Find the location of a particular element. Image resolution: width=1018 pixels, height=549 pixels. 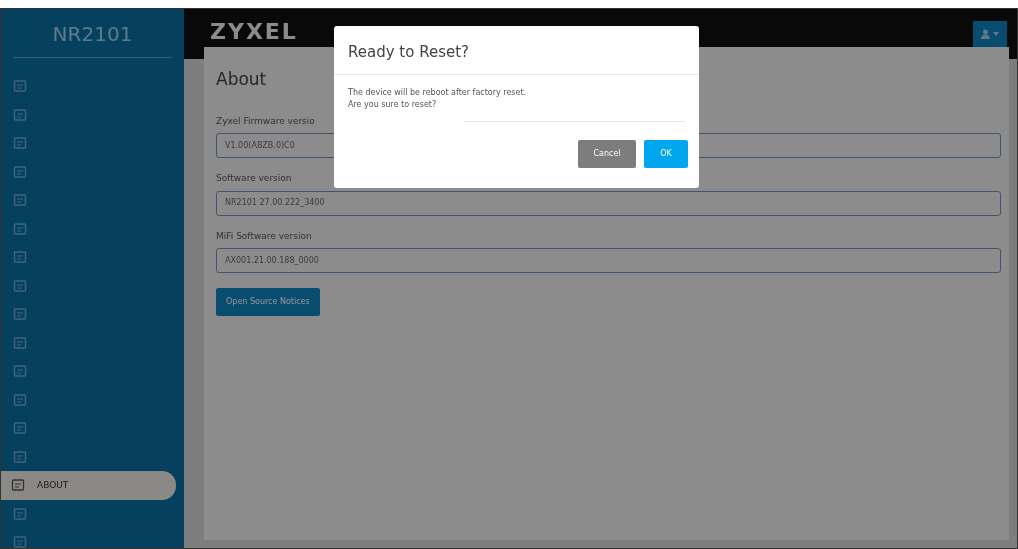

field-label: Zyxel Firmware versio is located at coordinates (265, 121).